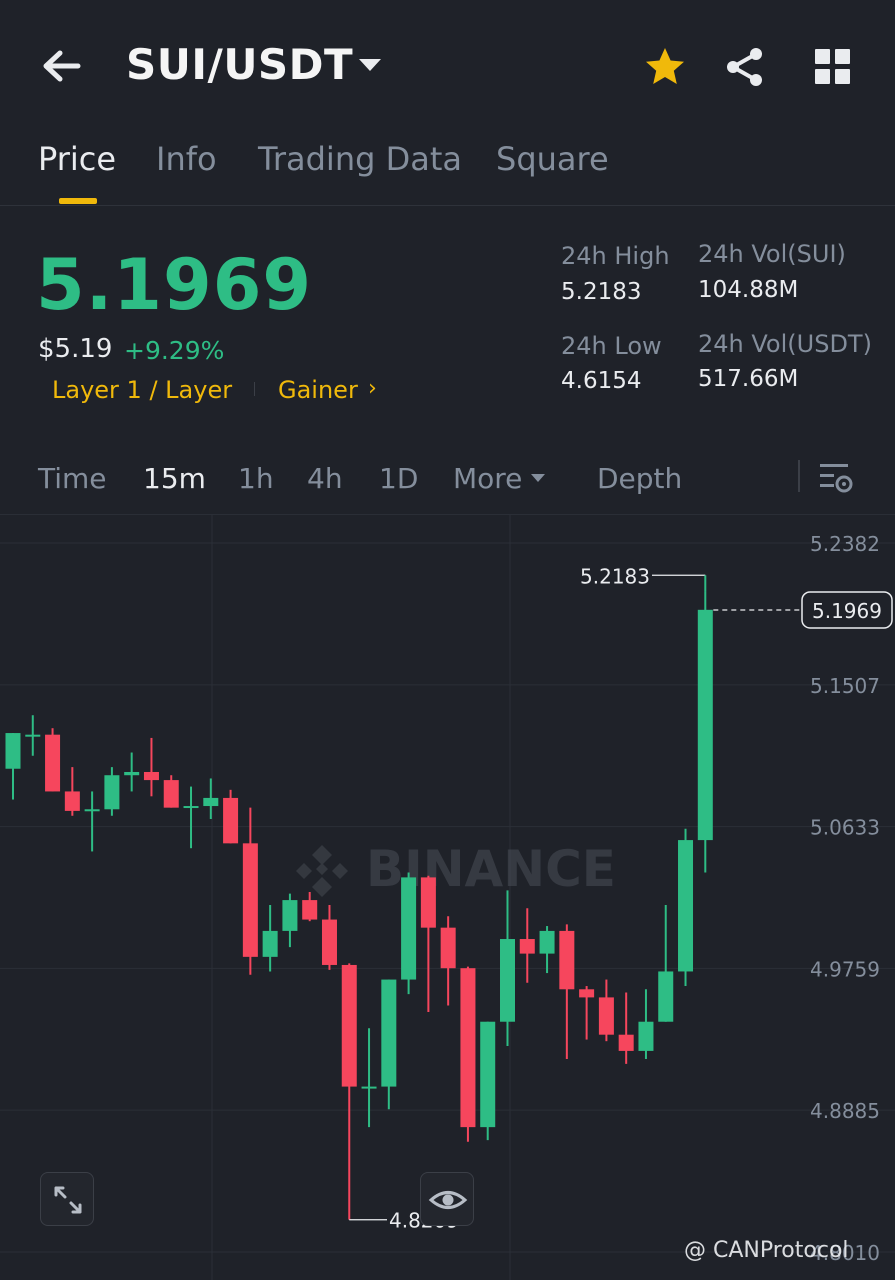  What do you see at coordinates (62, 66) in the screenshot?
I see `back-arrow-icon` at bounding box center [62, 66].